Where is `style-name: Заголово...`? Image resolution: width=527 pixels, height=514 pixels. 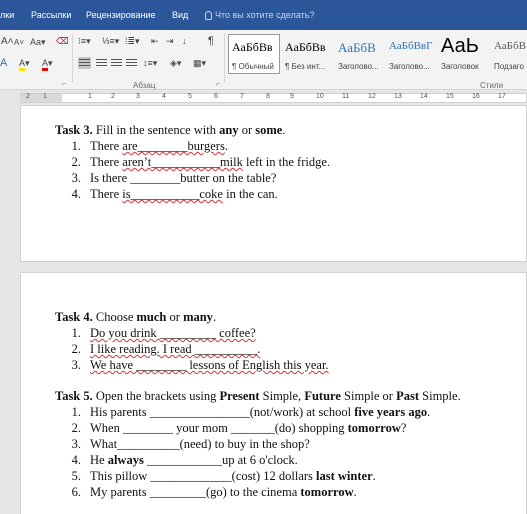 style-name: Заголово... is located at coordinates (358, 66).